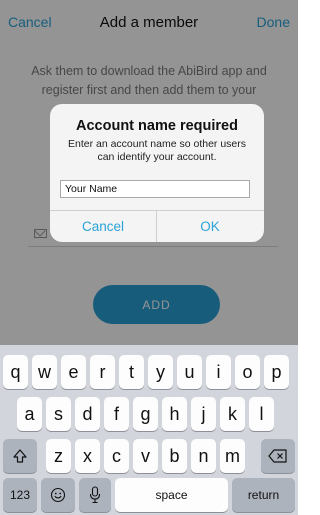 Image resolution: width=320 pixels, height=515 pixels. I want to click on key-k: k, so click(232, 414).